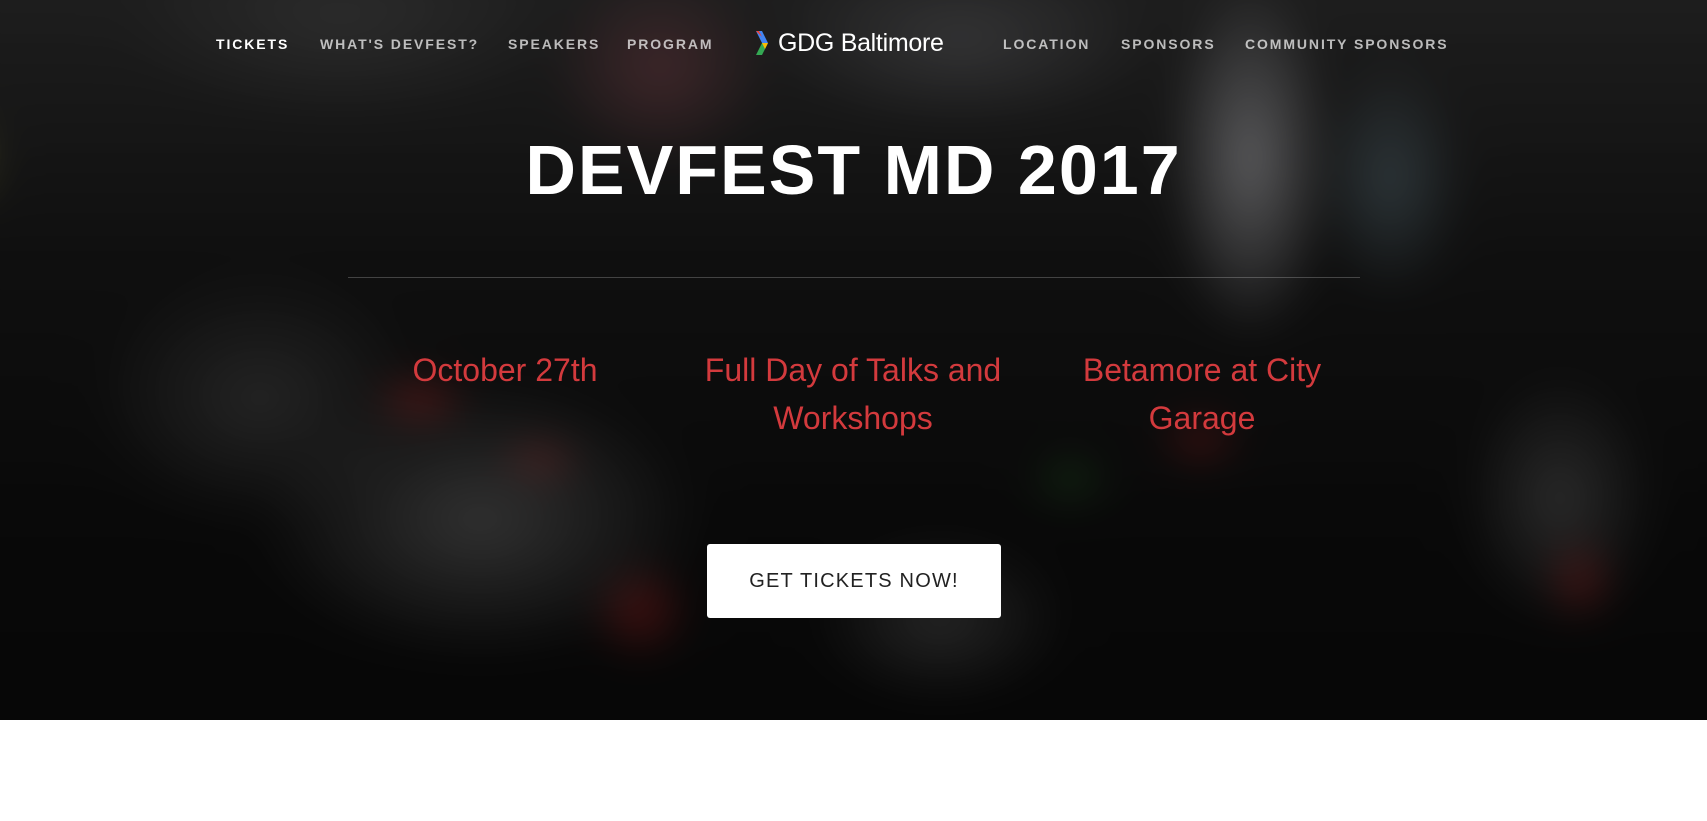 This screenshot has width=1707, height=821. Describe the element at coordinates (1347, 44) in the screenshot. I see `nav-link-community-sponsors: COMMUNITY SPONSORS` at that location.